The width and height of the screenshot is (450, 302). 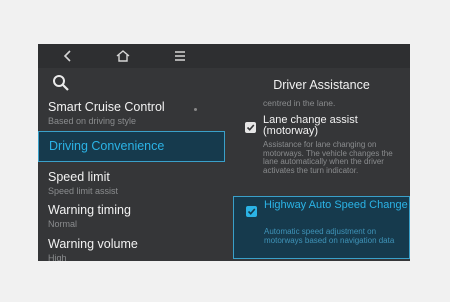 I want to click on home-icon, so click(x=123, y=56).